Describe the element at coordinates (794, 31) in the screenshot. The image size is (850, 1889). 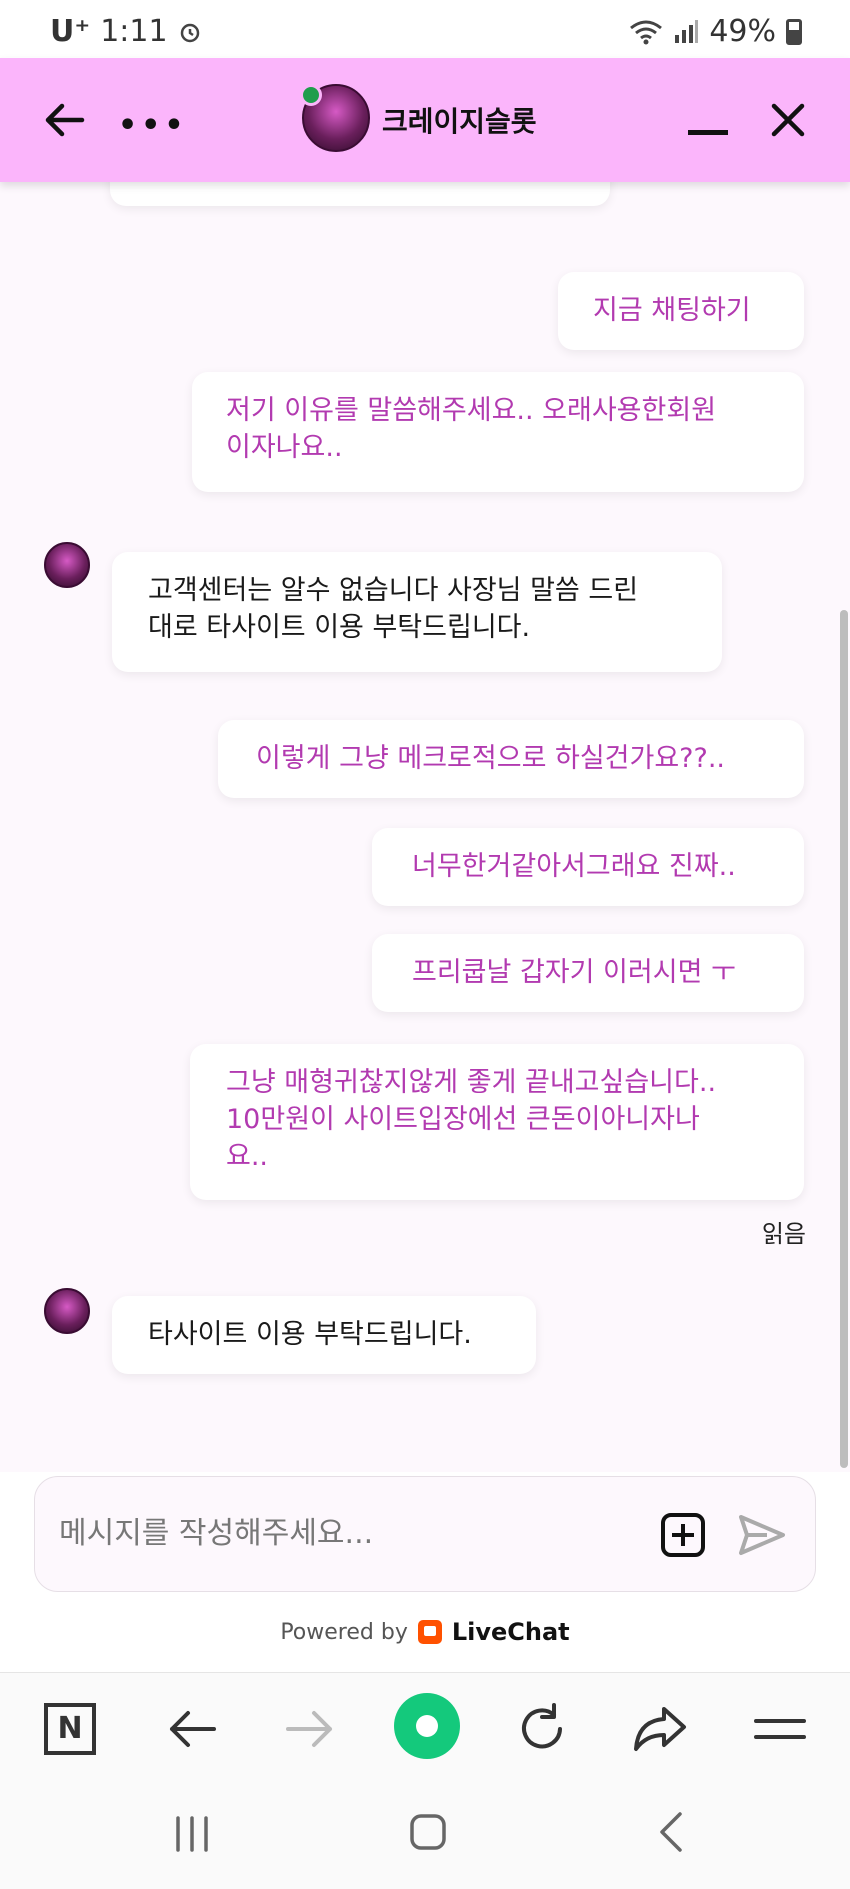
I see `battery-icon` at that location.